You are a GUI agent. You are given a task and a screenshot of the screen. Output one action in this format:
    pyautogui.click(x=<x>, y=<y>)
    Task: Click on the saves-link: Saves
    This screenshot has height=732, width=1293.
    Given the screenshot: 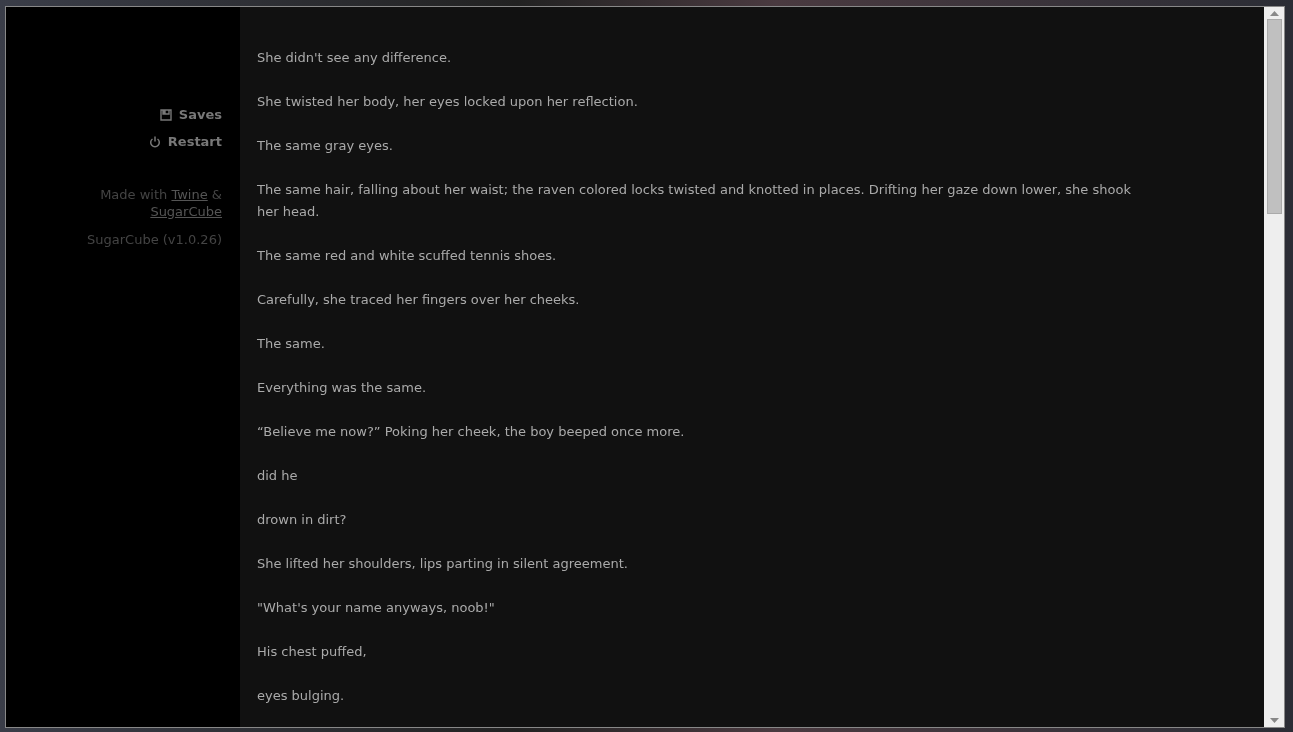 What is the action you would take?
    pyautogui.click(x=190, y=115)
    